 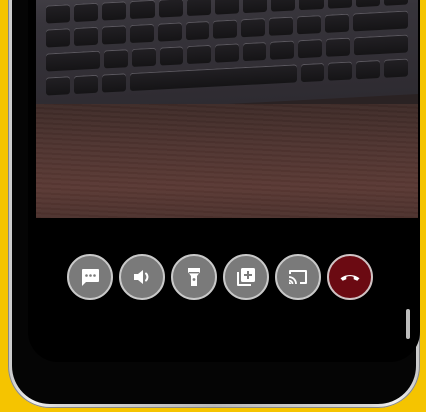 I want to click on chat-button, so click(x=90, y=277).